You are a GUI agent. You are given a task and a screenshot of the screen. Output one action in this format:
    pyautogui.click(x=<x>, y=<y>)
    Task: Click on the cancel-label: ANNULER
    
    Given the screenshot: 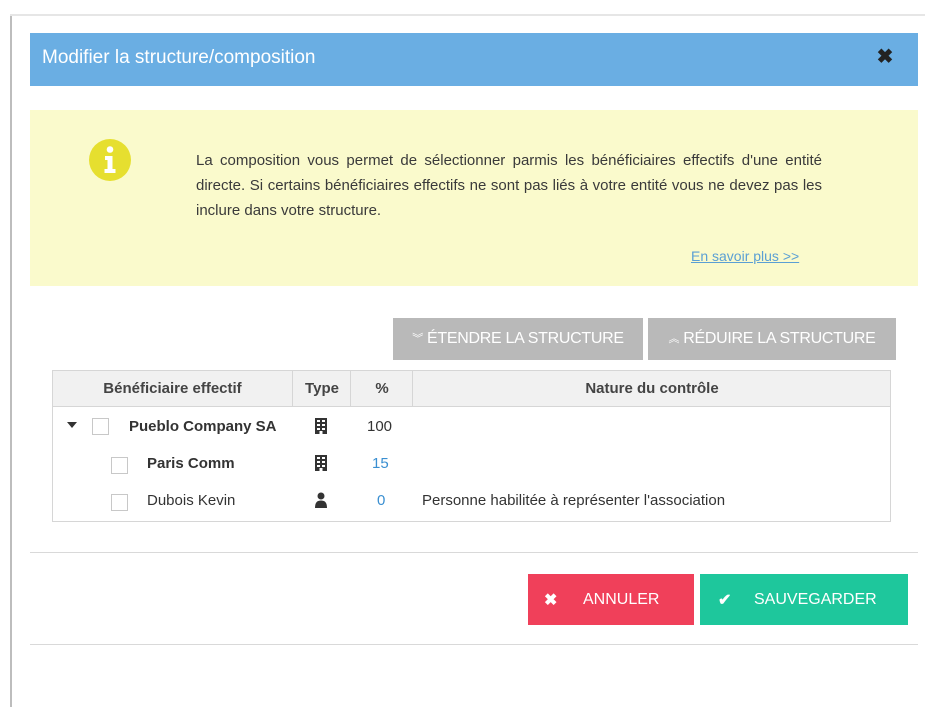 What is the action you would take?
    pyautogui.click(x=621, y=599)
    